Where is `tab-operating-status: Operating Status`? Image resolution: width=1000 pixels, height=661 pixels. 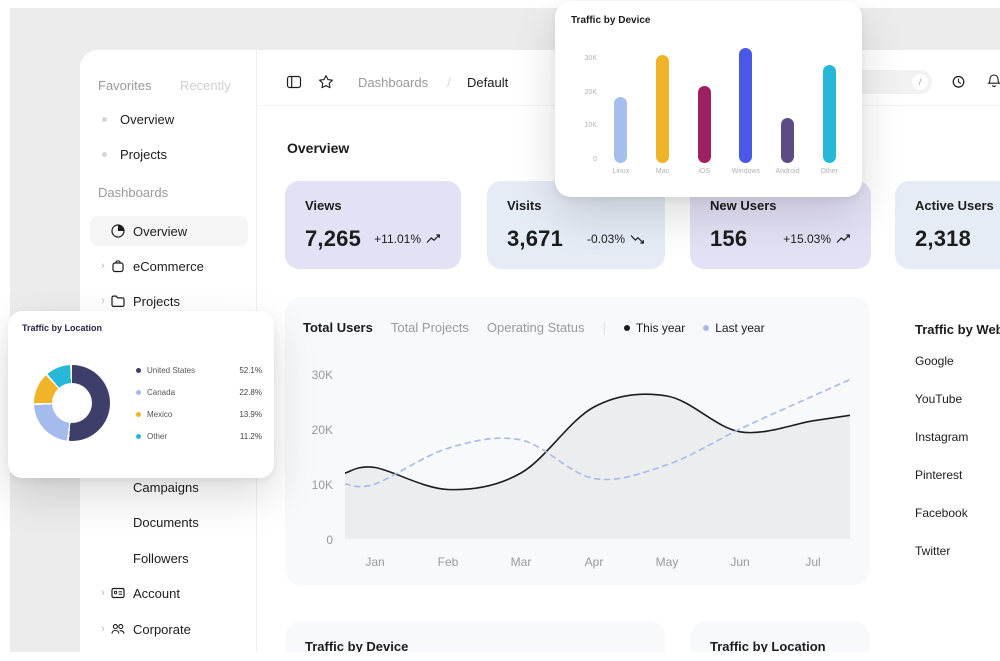 tab-operating-status: Operating Status is located at coordinates (536, 327).